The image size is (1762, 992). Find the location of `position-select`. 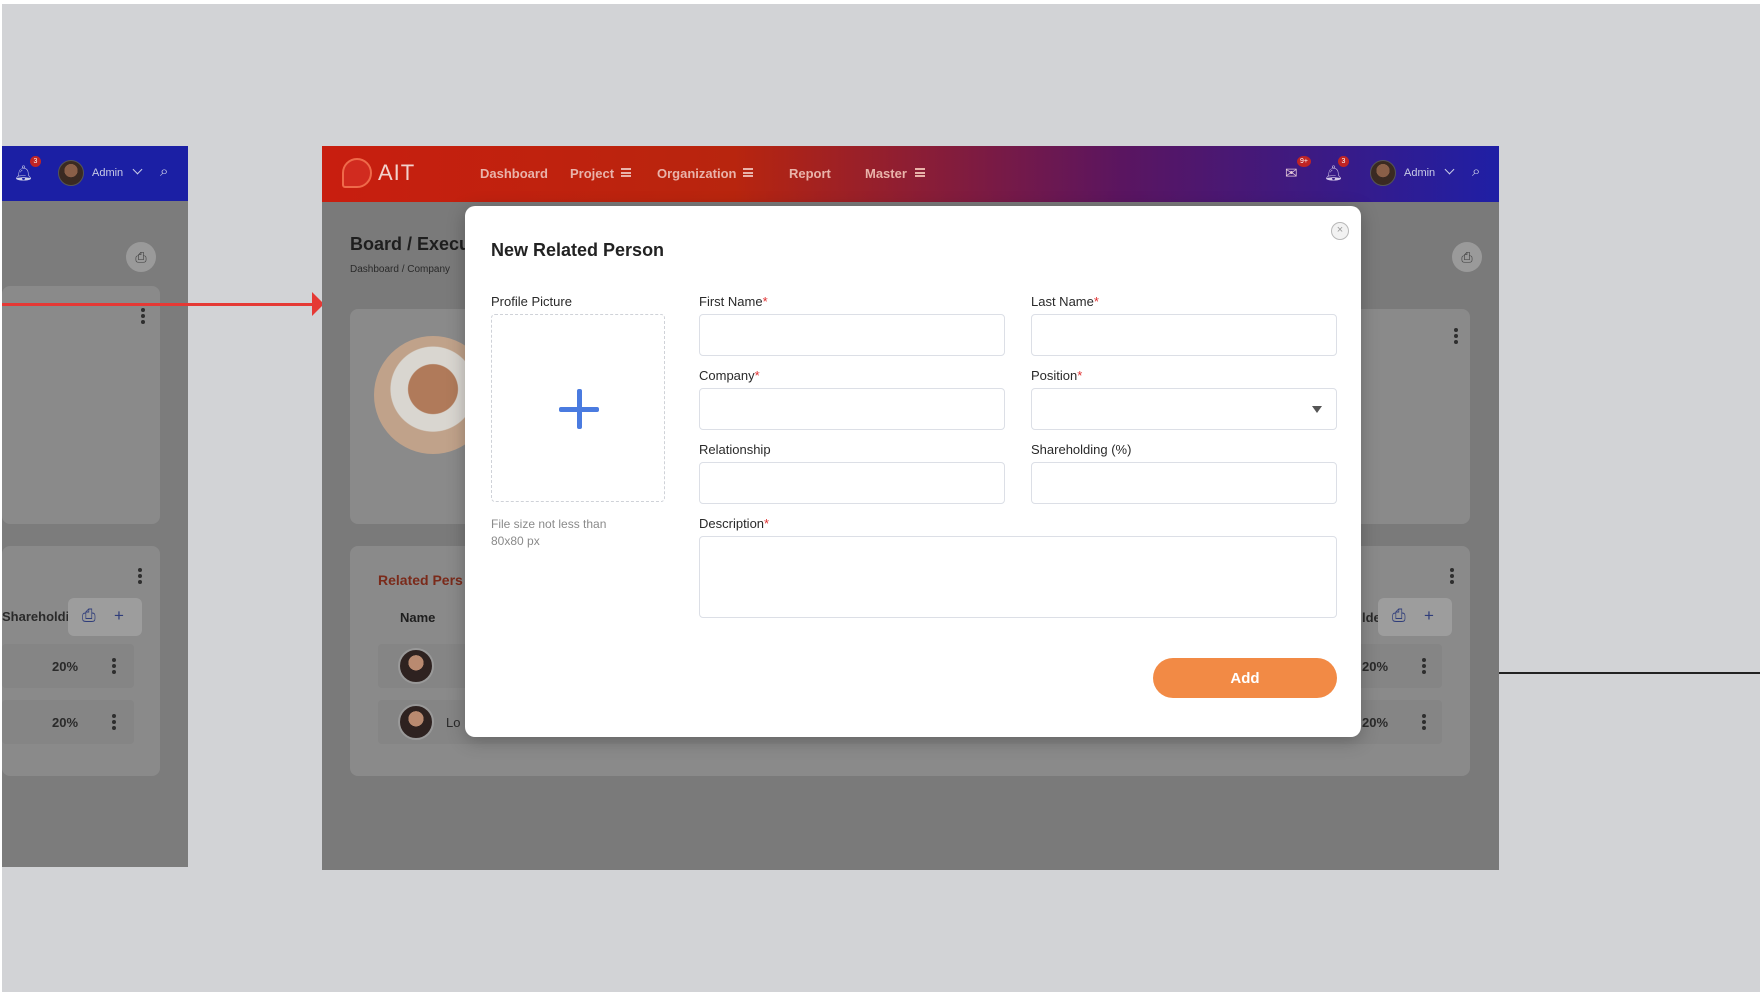

position-select is located at coordinates (1184, 409).